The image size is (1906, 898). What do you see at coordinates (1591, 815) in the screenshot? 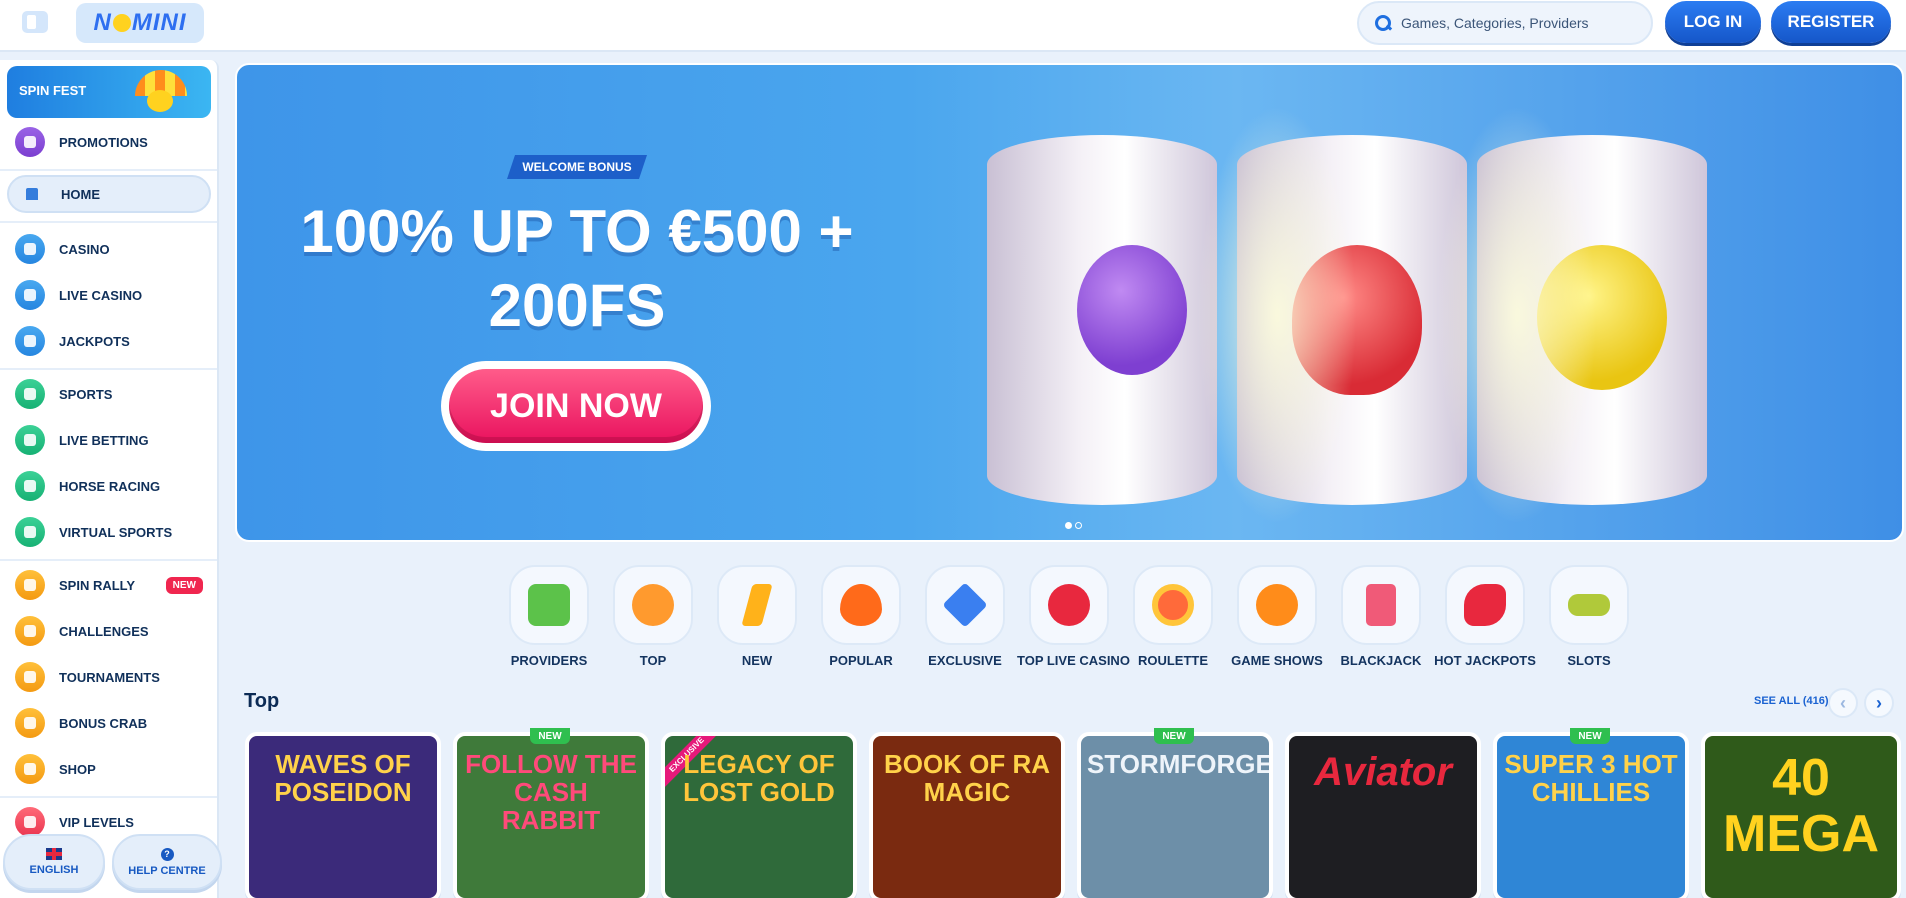
I see `game-tile: SUPER 3 HOT CHILLIES` at bounding box center [1591, 815].